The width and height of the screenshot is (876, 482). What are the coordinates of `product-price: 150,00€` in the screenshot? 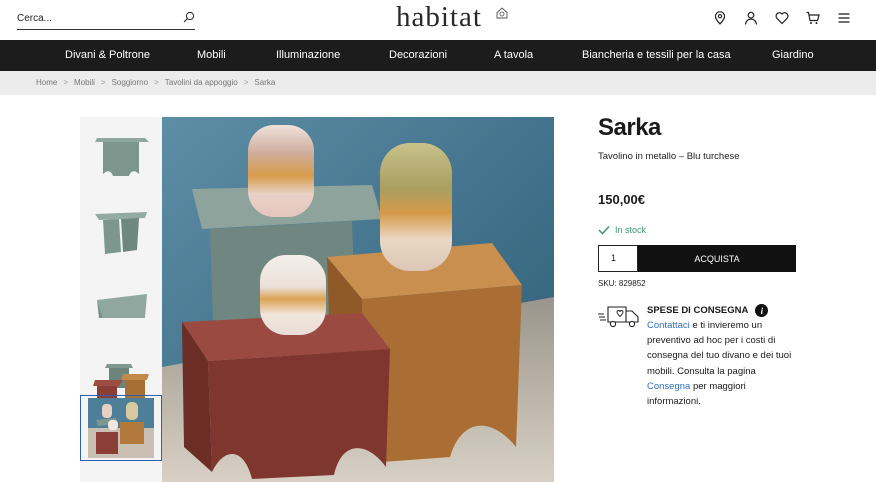 It's located at (621, 199).